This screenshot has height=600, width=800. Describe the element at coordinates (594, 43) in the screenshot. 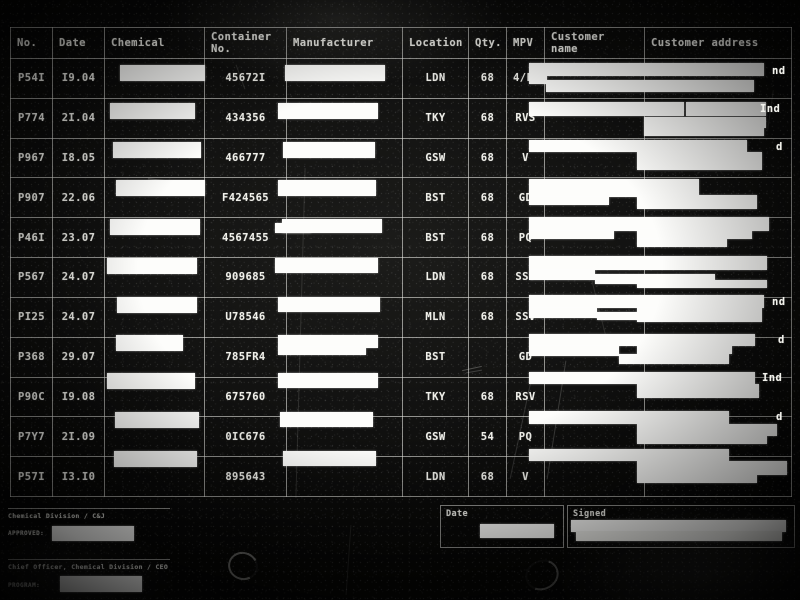

I see `column-header-customer-name: Customer name` at that location.